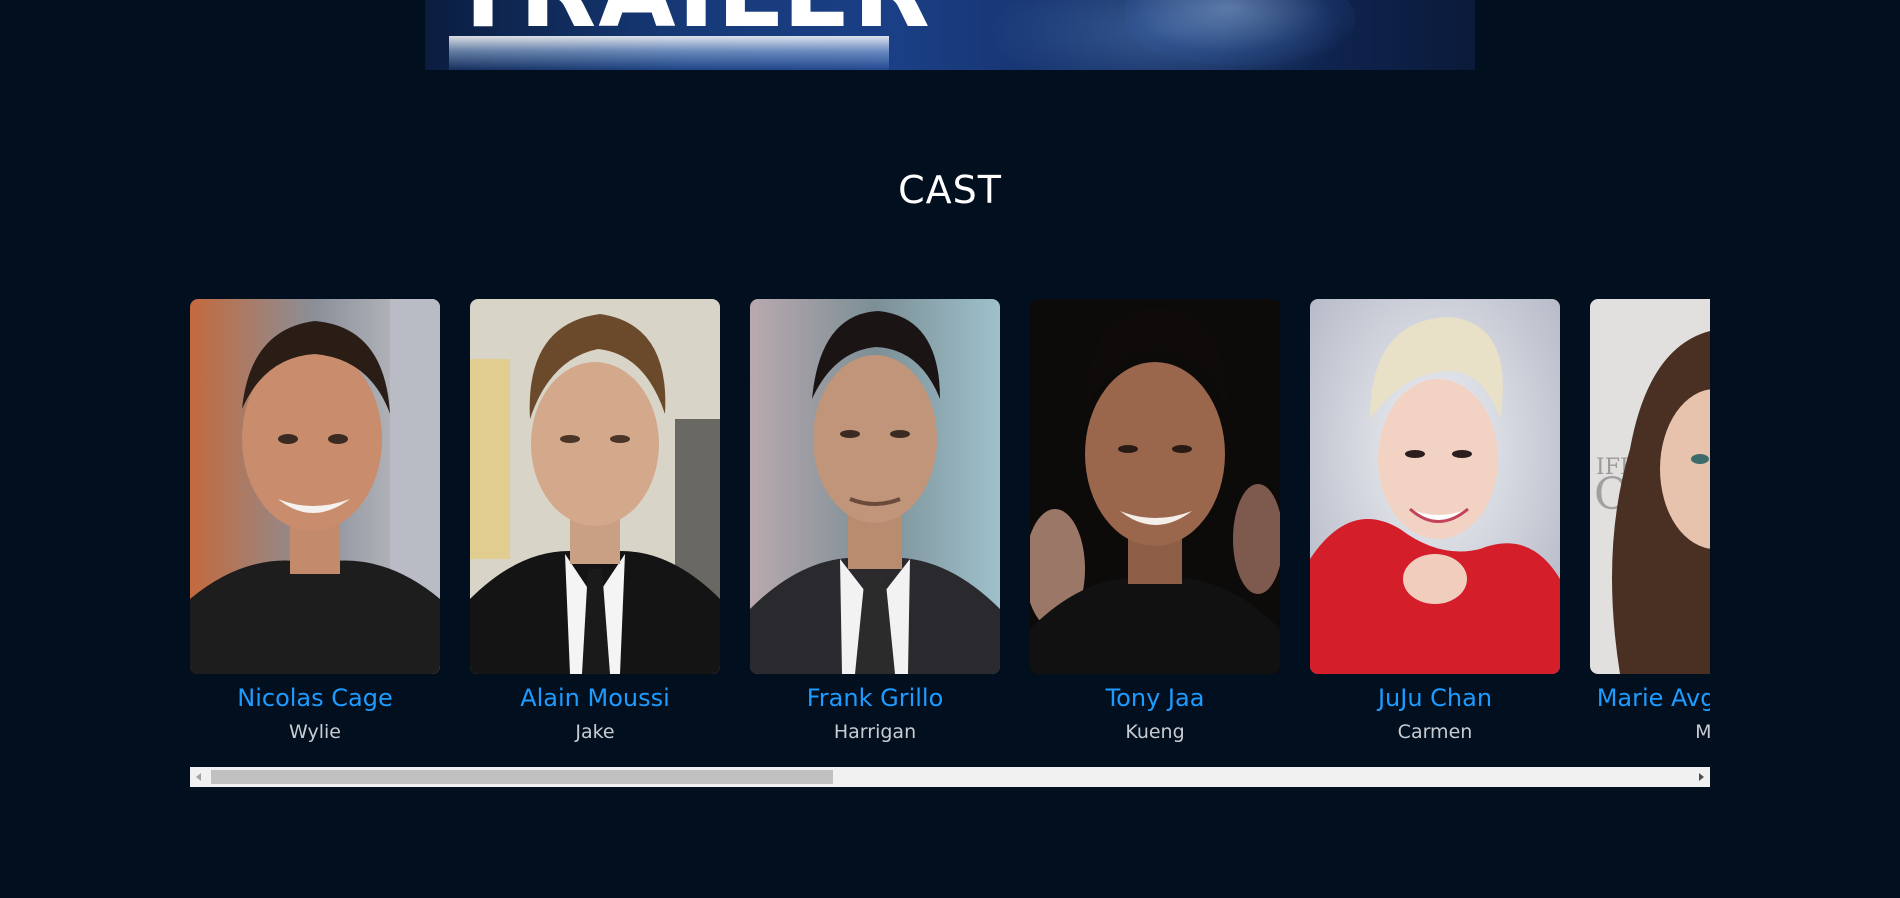 Image resolution: width=1900 pixels, height=898 pixels. What do you see at coordinates (875, 732) in the screenshot?
I see `character-name: Harrigan` at bounding box center [875, 732].